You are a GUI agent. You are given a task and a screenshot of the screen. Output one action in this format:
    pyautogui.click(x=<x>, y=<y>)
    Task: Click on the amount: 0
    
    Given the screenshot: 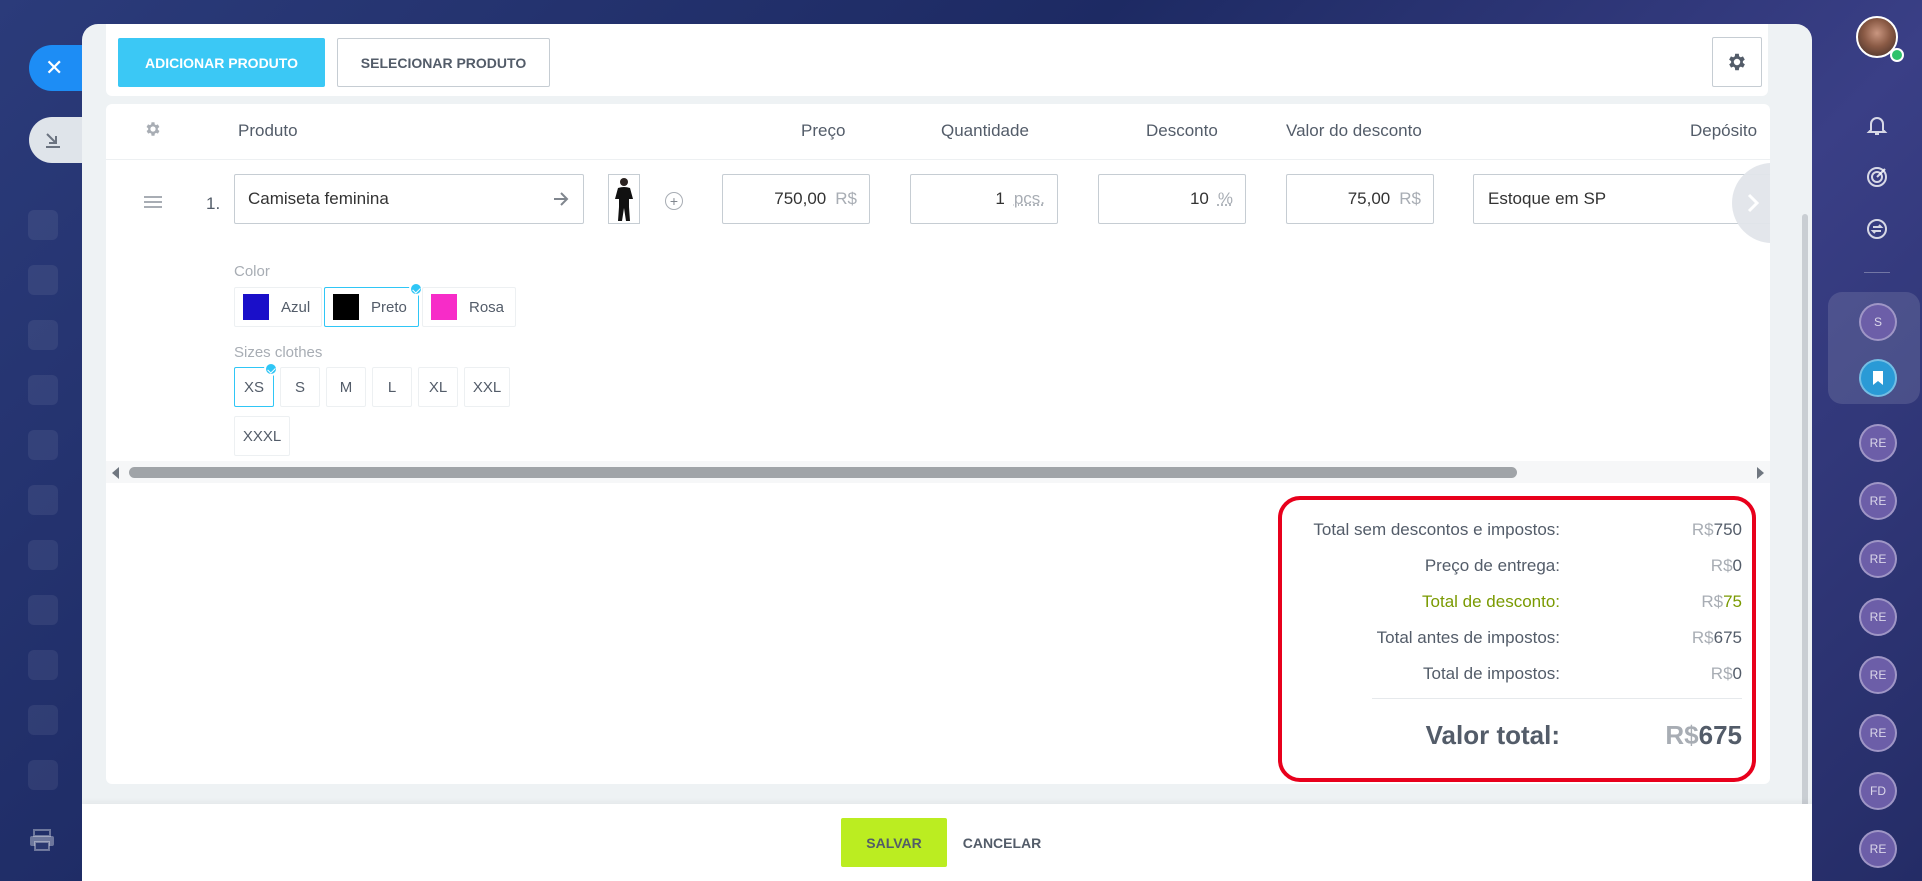 What is the action you would take?
    pyautogui.click(x=1737, y=673)
    